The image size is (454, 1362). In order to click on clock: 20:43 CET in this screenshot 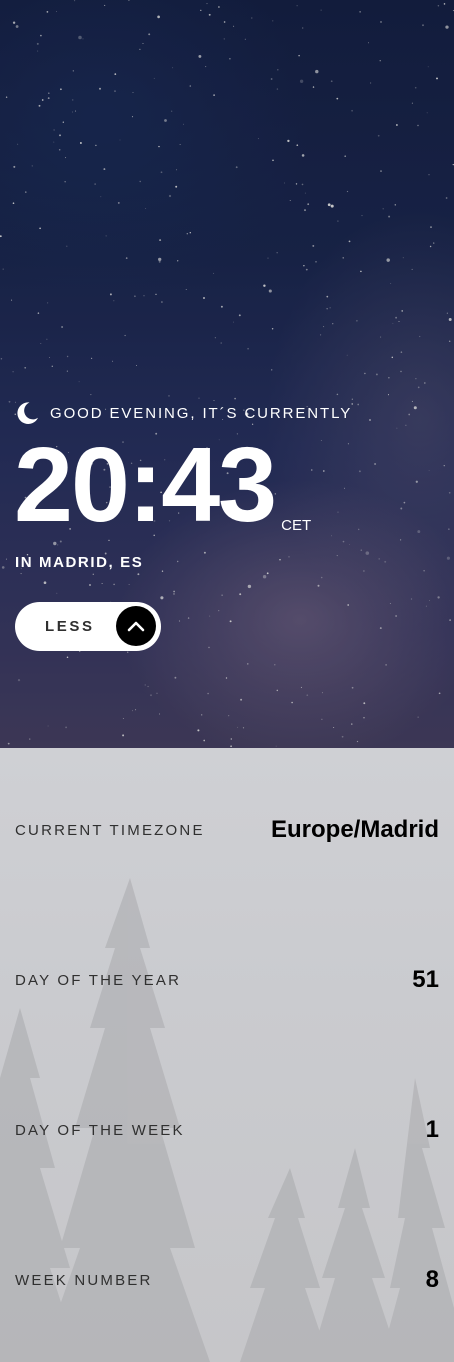, I will do `click(162, 485)`.